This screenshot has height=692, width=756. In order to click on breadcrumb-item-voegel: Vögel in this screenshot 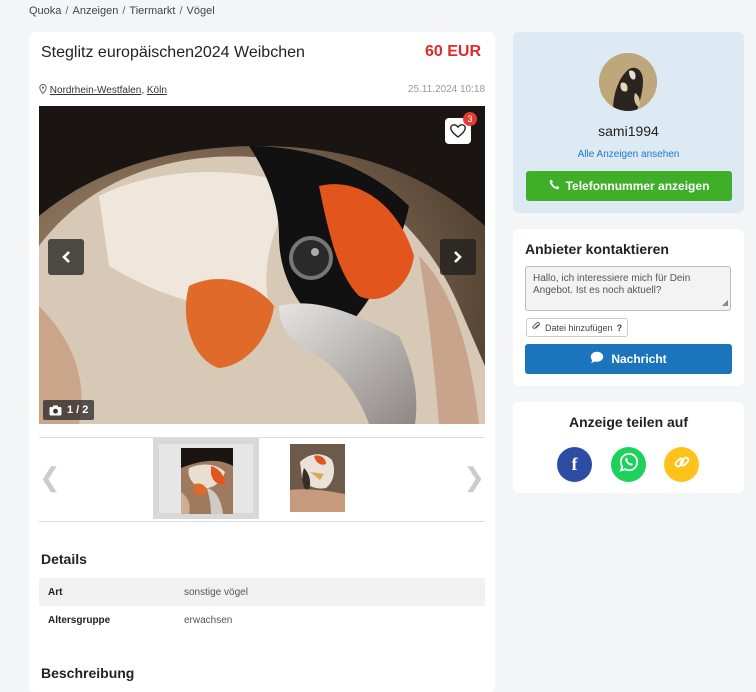, I will do `click(201, 11)`.